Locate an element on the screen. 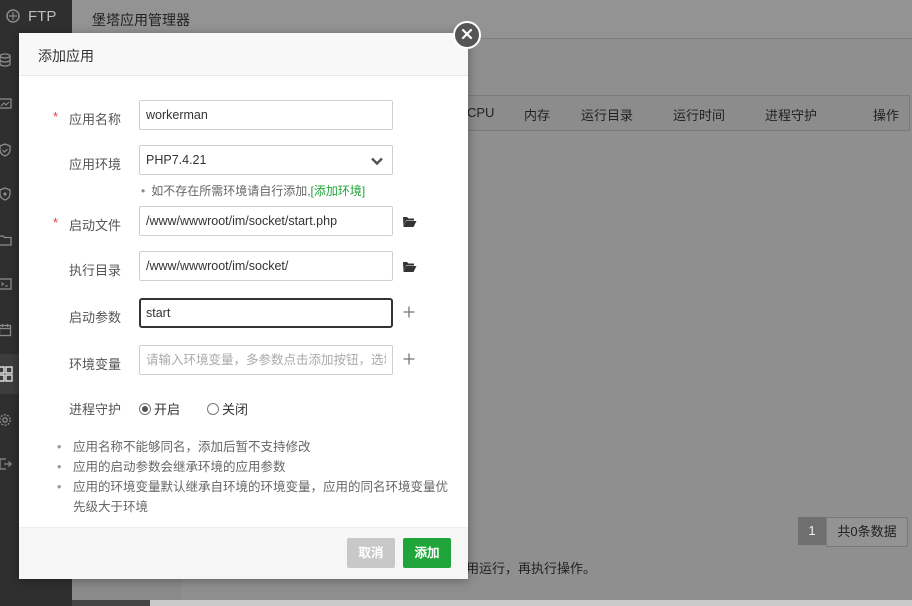  column-header-run-time: 运行时间 is located at coordinates (699, 115).